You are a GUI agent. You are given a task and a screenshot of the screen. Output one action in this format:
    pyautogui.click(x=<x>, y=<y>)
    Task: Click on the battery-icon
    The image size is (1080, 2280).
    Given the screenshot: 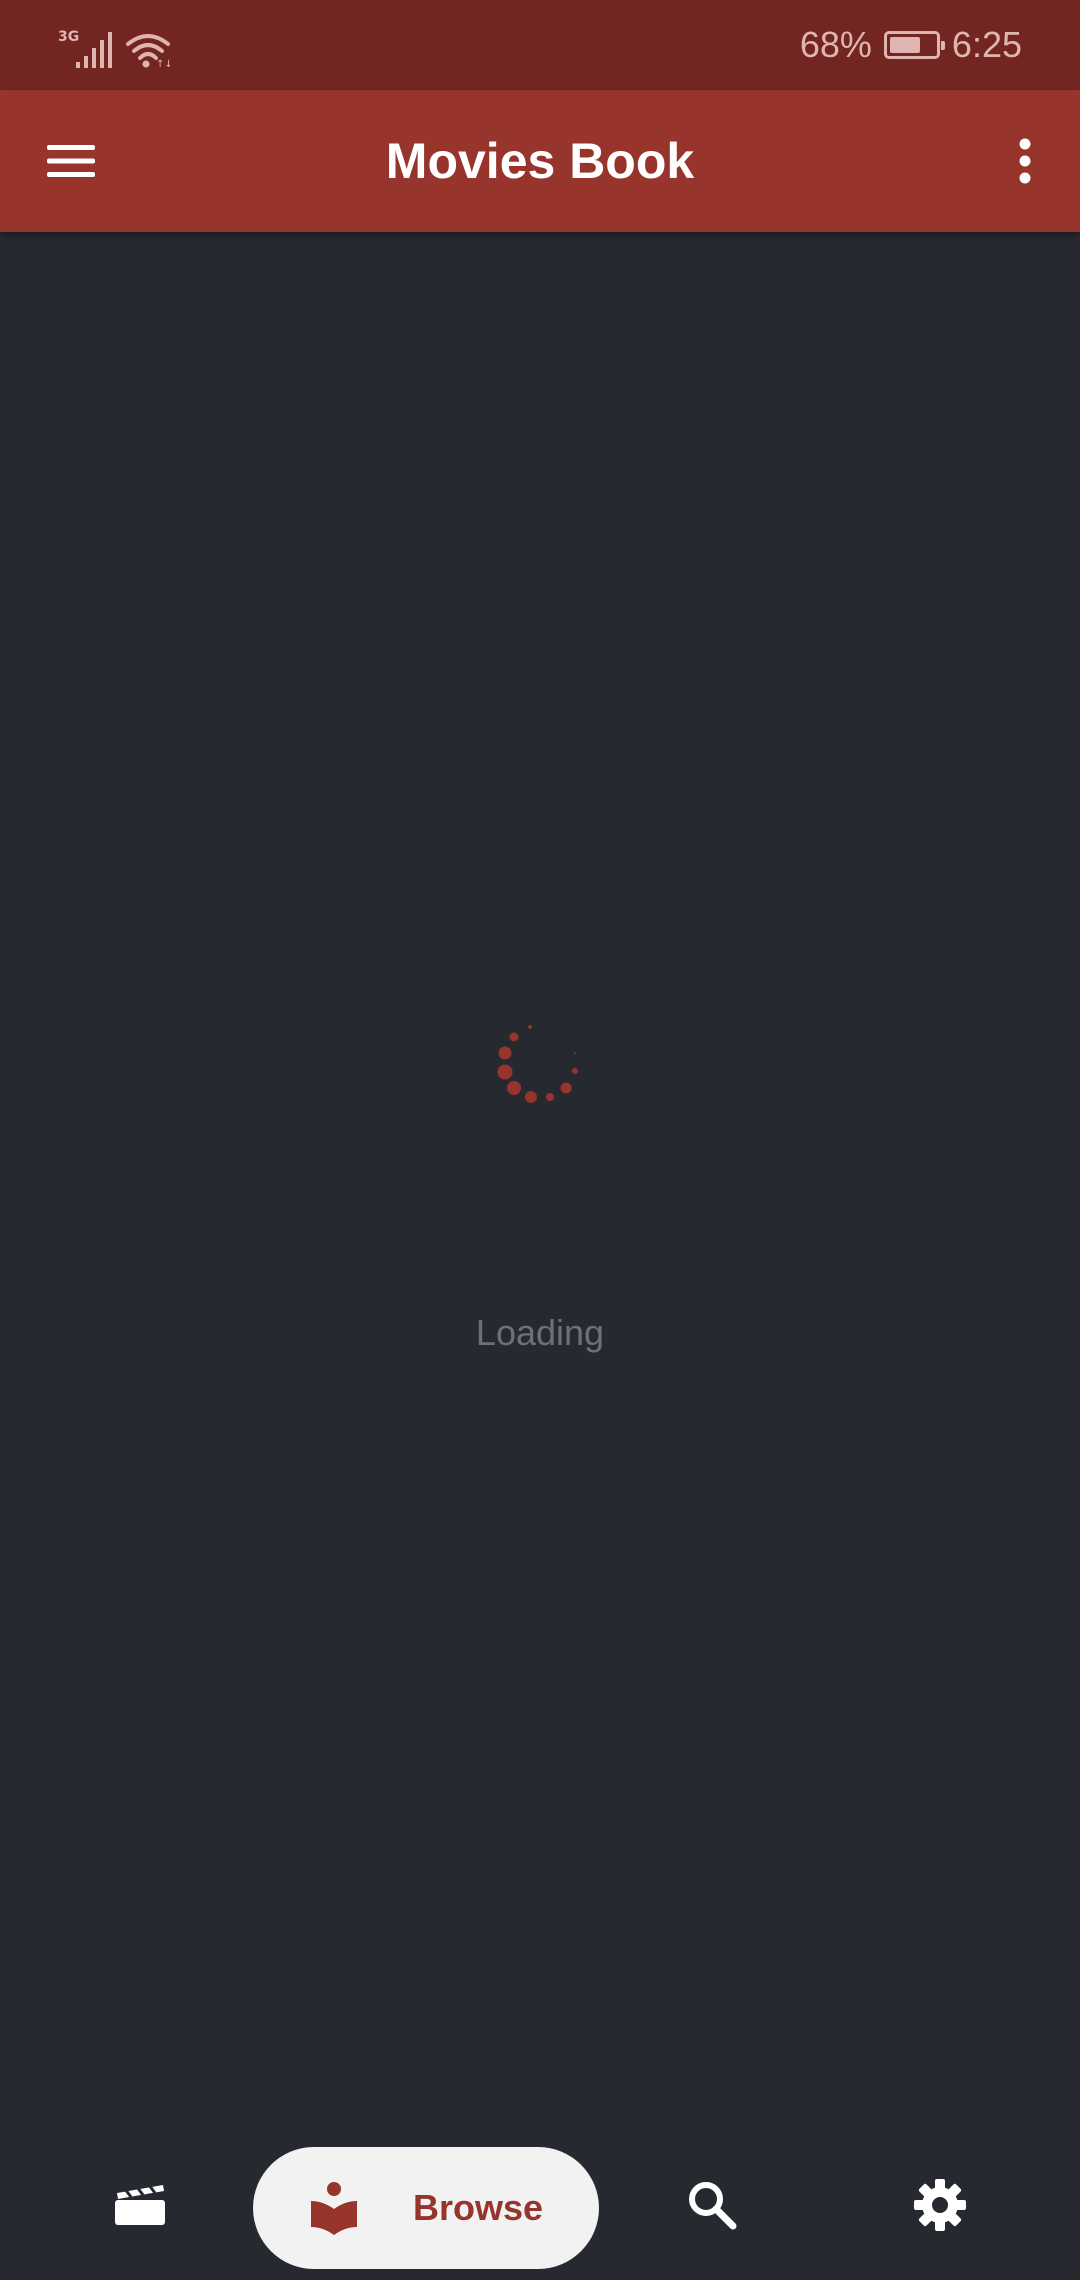 What is the action you would take?
    pyautogui.click(x=914, y=45)
    